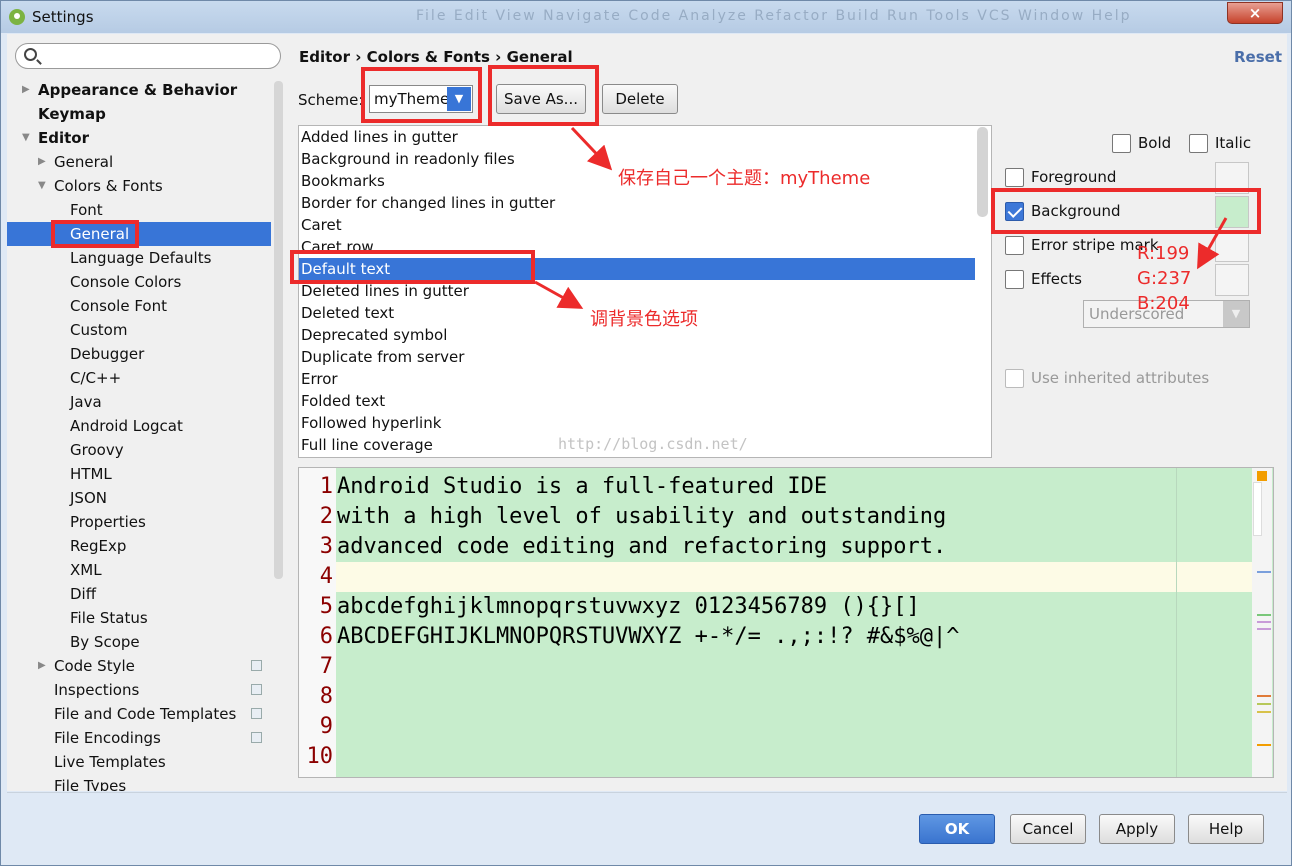 This screenshot has height=866, width=1292. Describe the element at coordinates (1163, 253) in the screenshot. I see `annotation-rgb-r: R:199` at that location.